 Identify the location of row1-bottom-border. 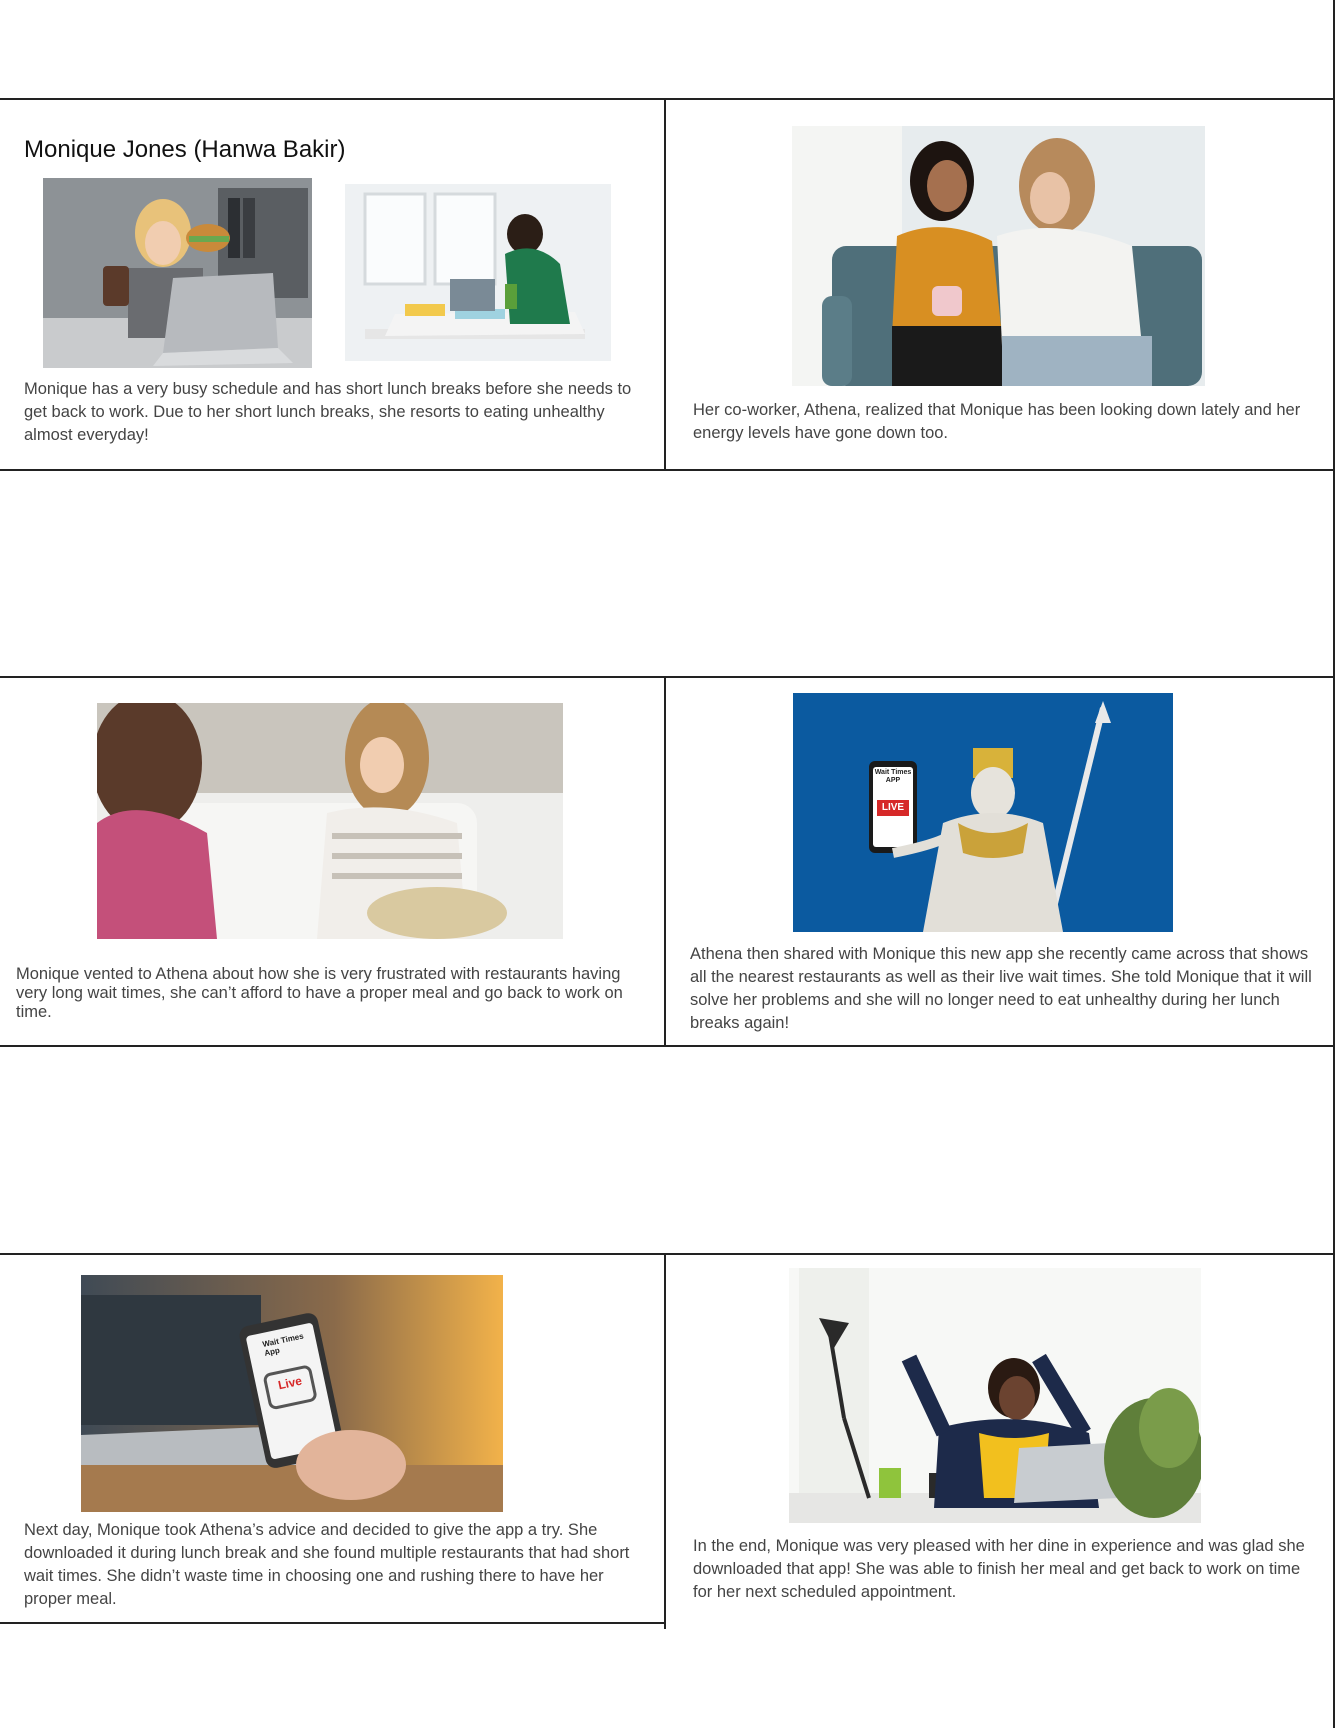
(667, 470).